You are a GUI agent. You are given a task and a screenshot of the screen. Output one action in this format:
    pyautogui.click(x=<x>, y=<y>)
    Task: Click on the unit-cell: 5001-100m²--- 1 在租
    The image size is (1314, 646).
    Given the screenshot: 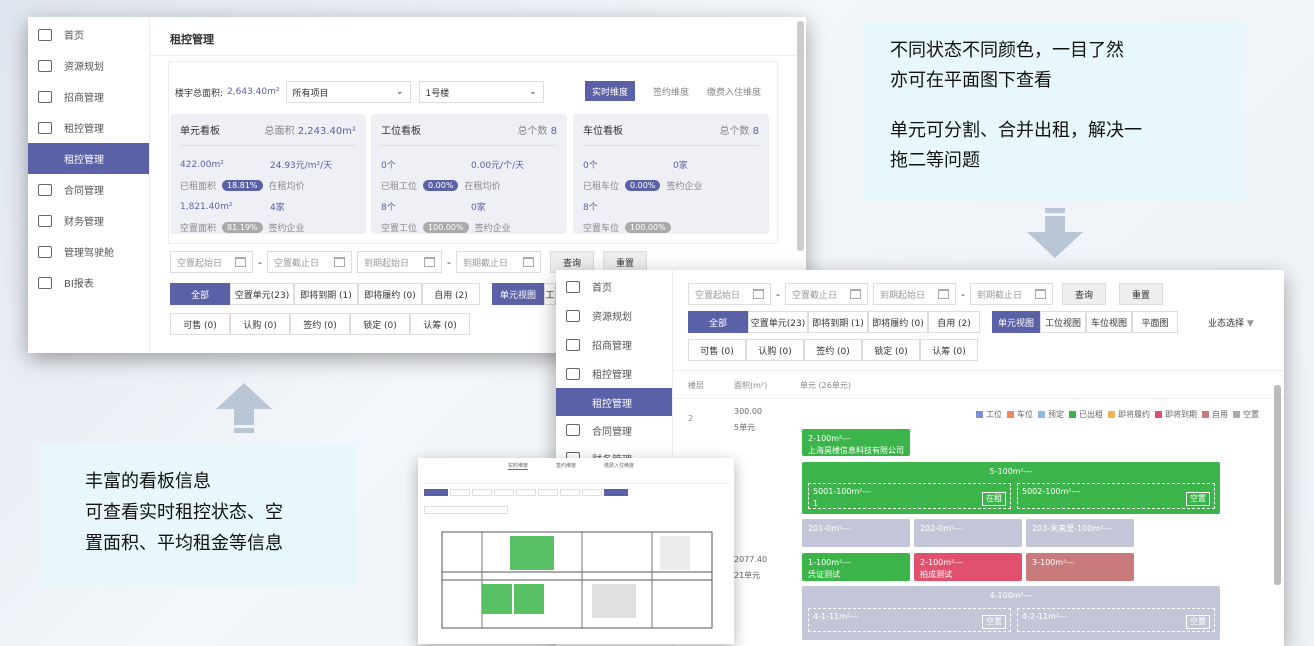 What is the action you would take?
    pyautogui.click(x=909, y=496)
    